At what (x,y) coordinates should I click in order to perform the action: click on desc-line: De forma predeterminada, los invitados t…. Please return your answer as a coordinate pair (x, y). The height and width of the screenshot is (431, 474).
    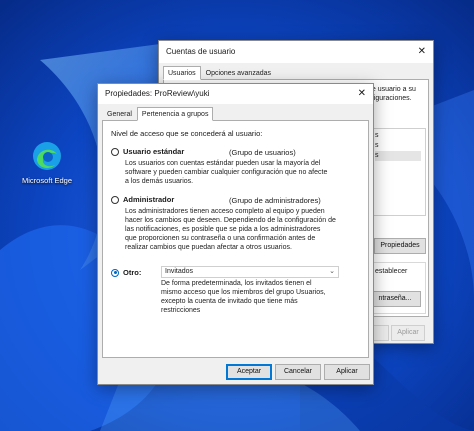
    Looking at the image, I should click on (236, 283).